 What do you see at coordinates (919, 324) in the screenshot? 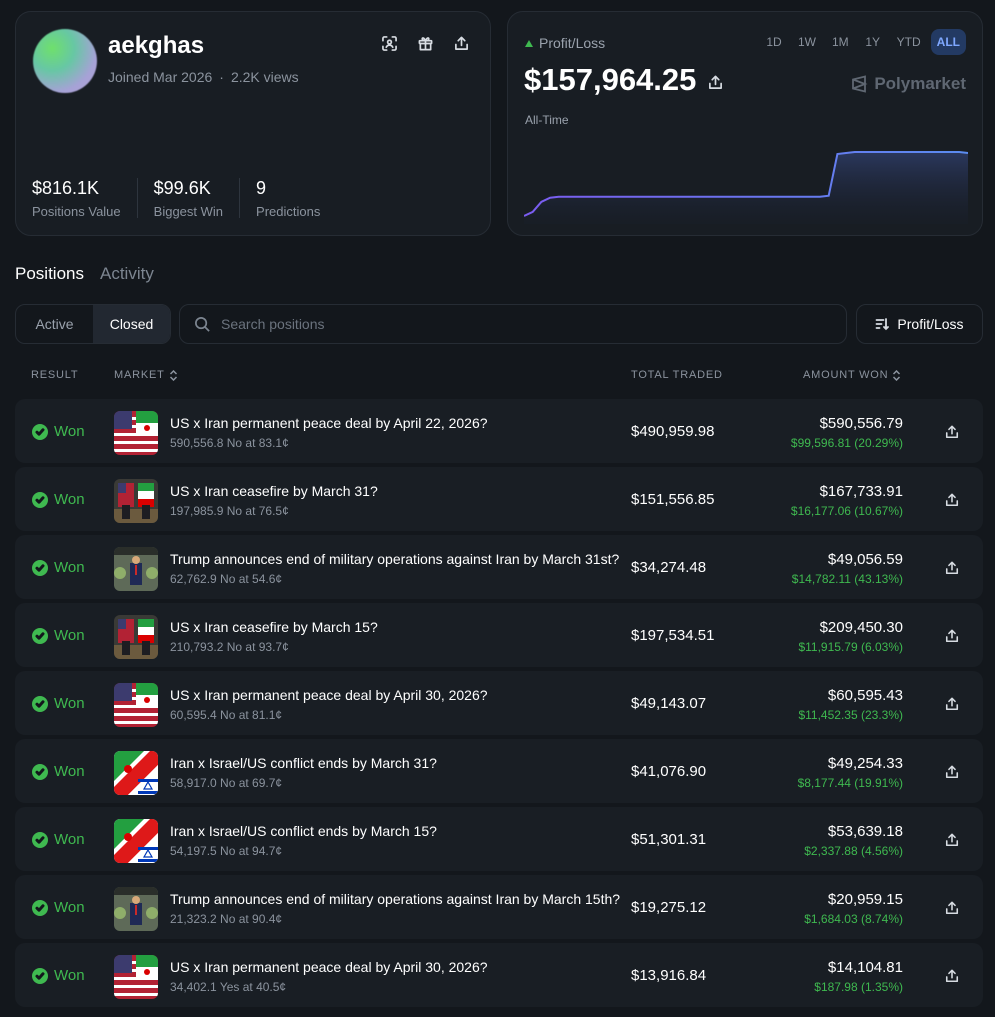
I see `sort-button: Profit/Loss` at bounding box center [919, 324].